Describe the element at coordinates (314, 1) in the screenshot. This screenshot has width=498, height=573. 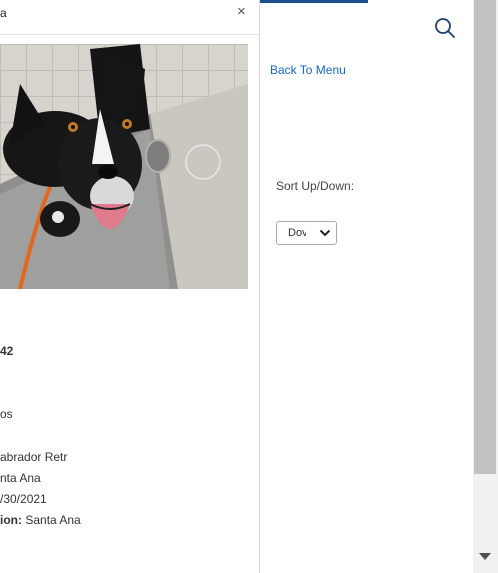
I see `active-tab-indicator` at that location.